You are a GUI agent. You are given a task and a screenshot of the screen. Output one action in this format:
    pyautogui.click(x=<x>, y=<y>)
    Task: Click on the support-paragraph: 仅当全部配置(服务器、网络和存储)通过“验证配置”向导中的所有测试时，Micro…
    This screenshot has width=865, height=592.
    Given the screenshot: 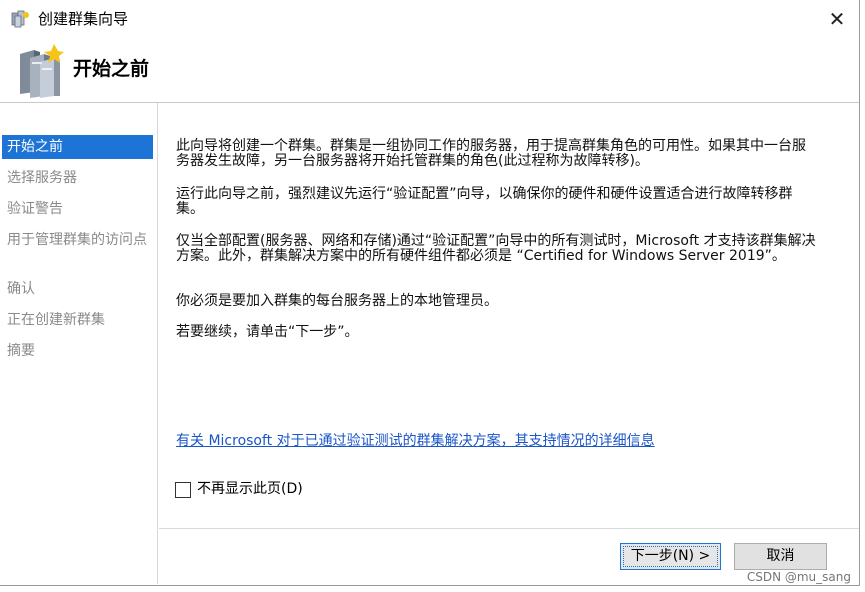 What is the action you would take?
    pyautogui.click(x=496, y=248)
    